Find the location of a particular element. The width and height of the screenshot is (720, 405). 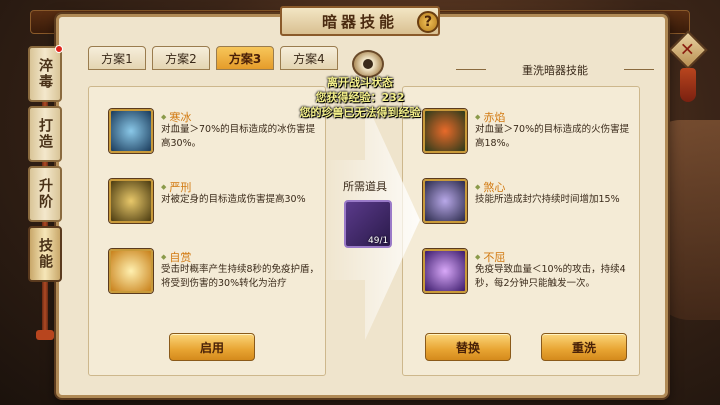

apply-button: 启用 is located at coordinates (212, 347).